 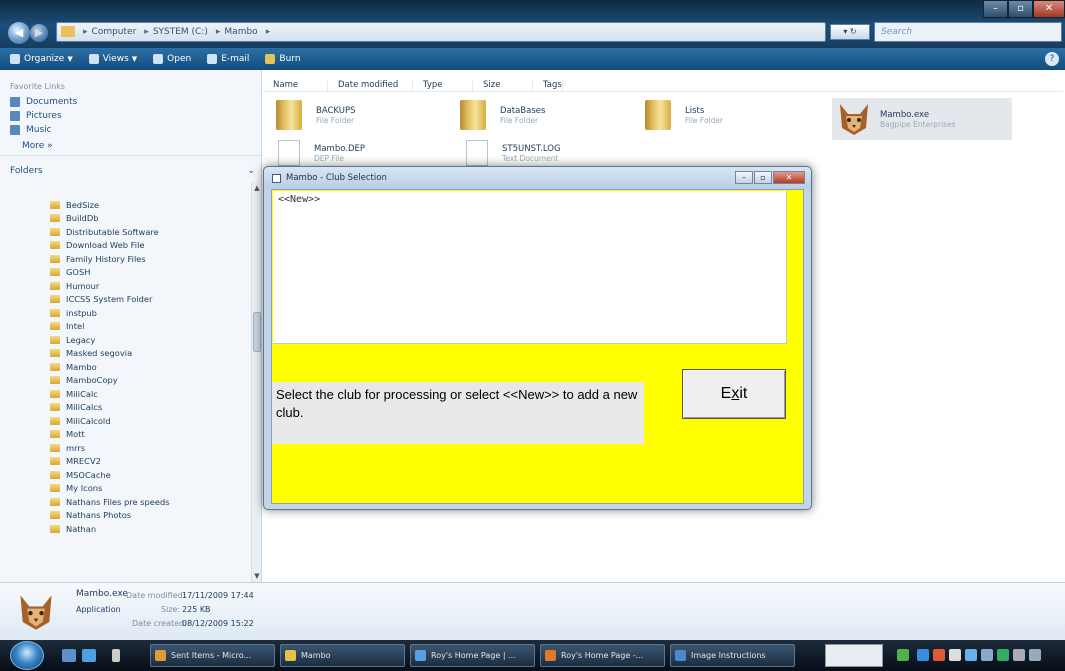 What do you see at coordinates (159, 623) in the screenshot?
I see `details-date-created-label: Date created:` at bounding box center [159, 623].